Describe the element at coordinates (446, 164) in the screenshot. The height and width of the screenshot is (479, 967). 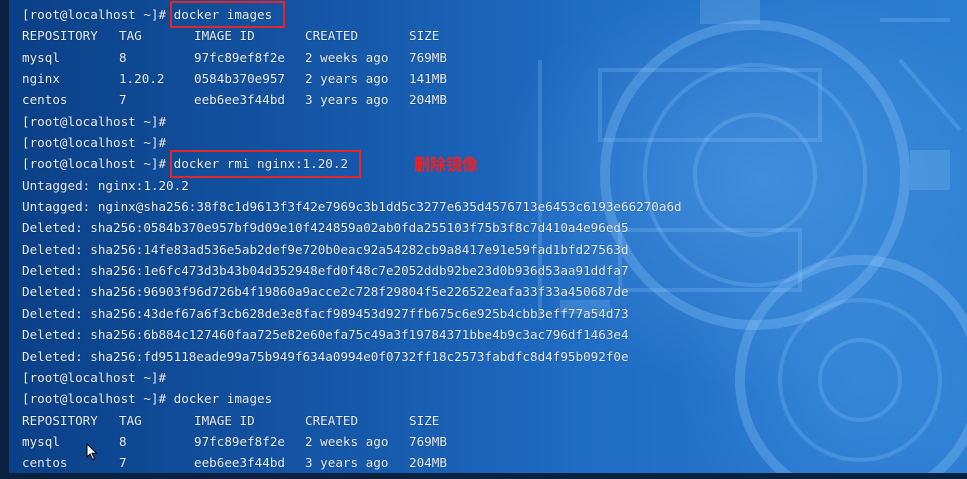
I see `annotation-label: 删除镜像` at that location.